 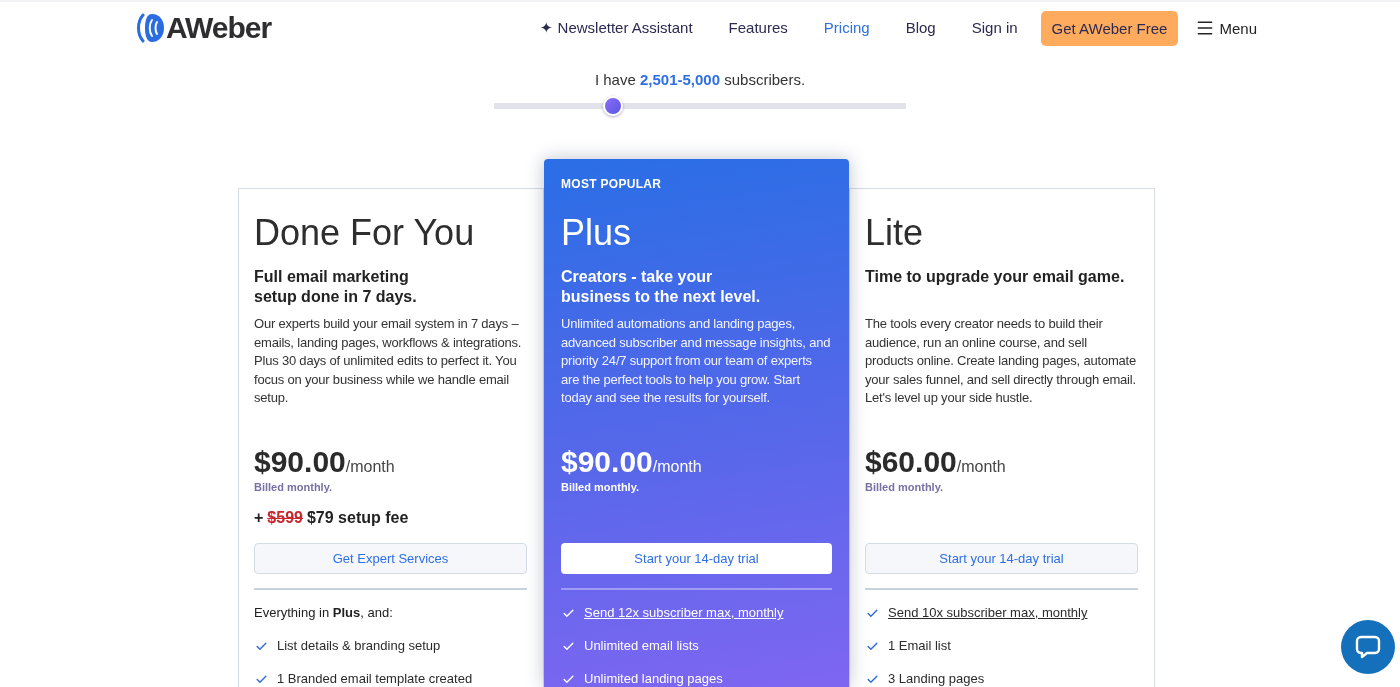 I want to click on nav-link: Pricing, so click(x=846, y=28).